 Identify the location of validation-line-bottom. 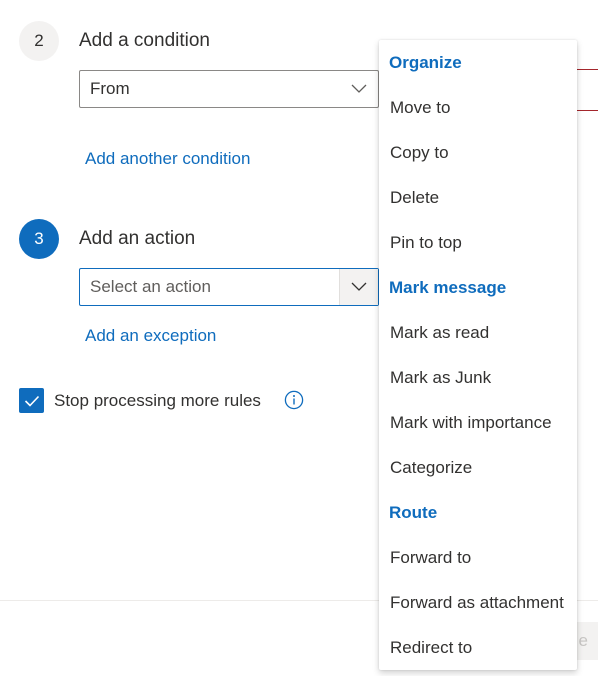
(587, 110).